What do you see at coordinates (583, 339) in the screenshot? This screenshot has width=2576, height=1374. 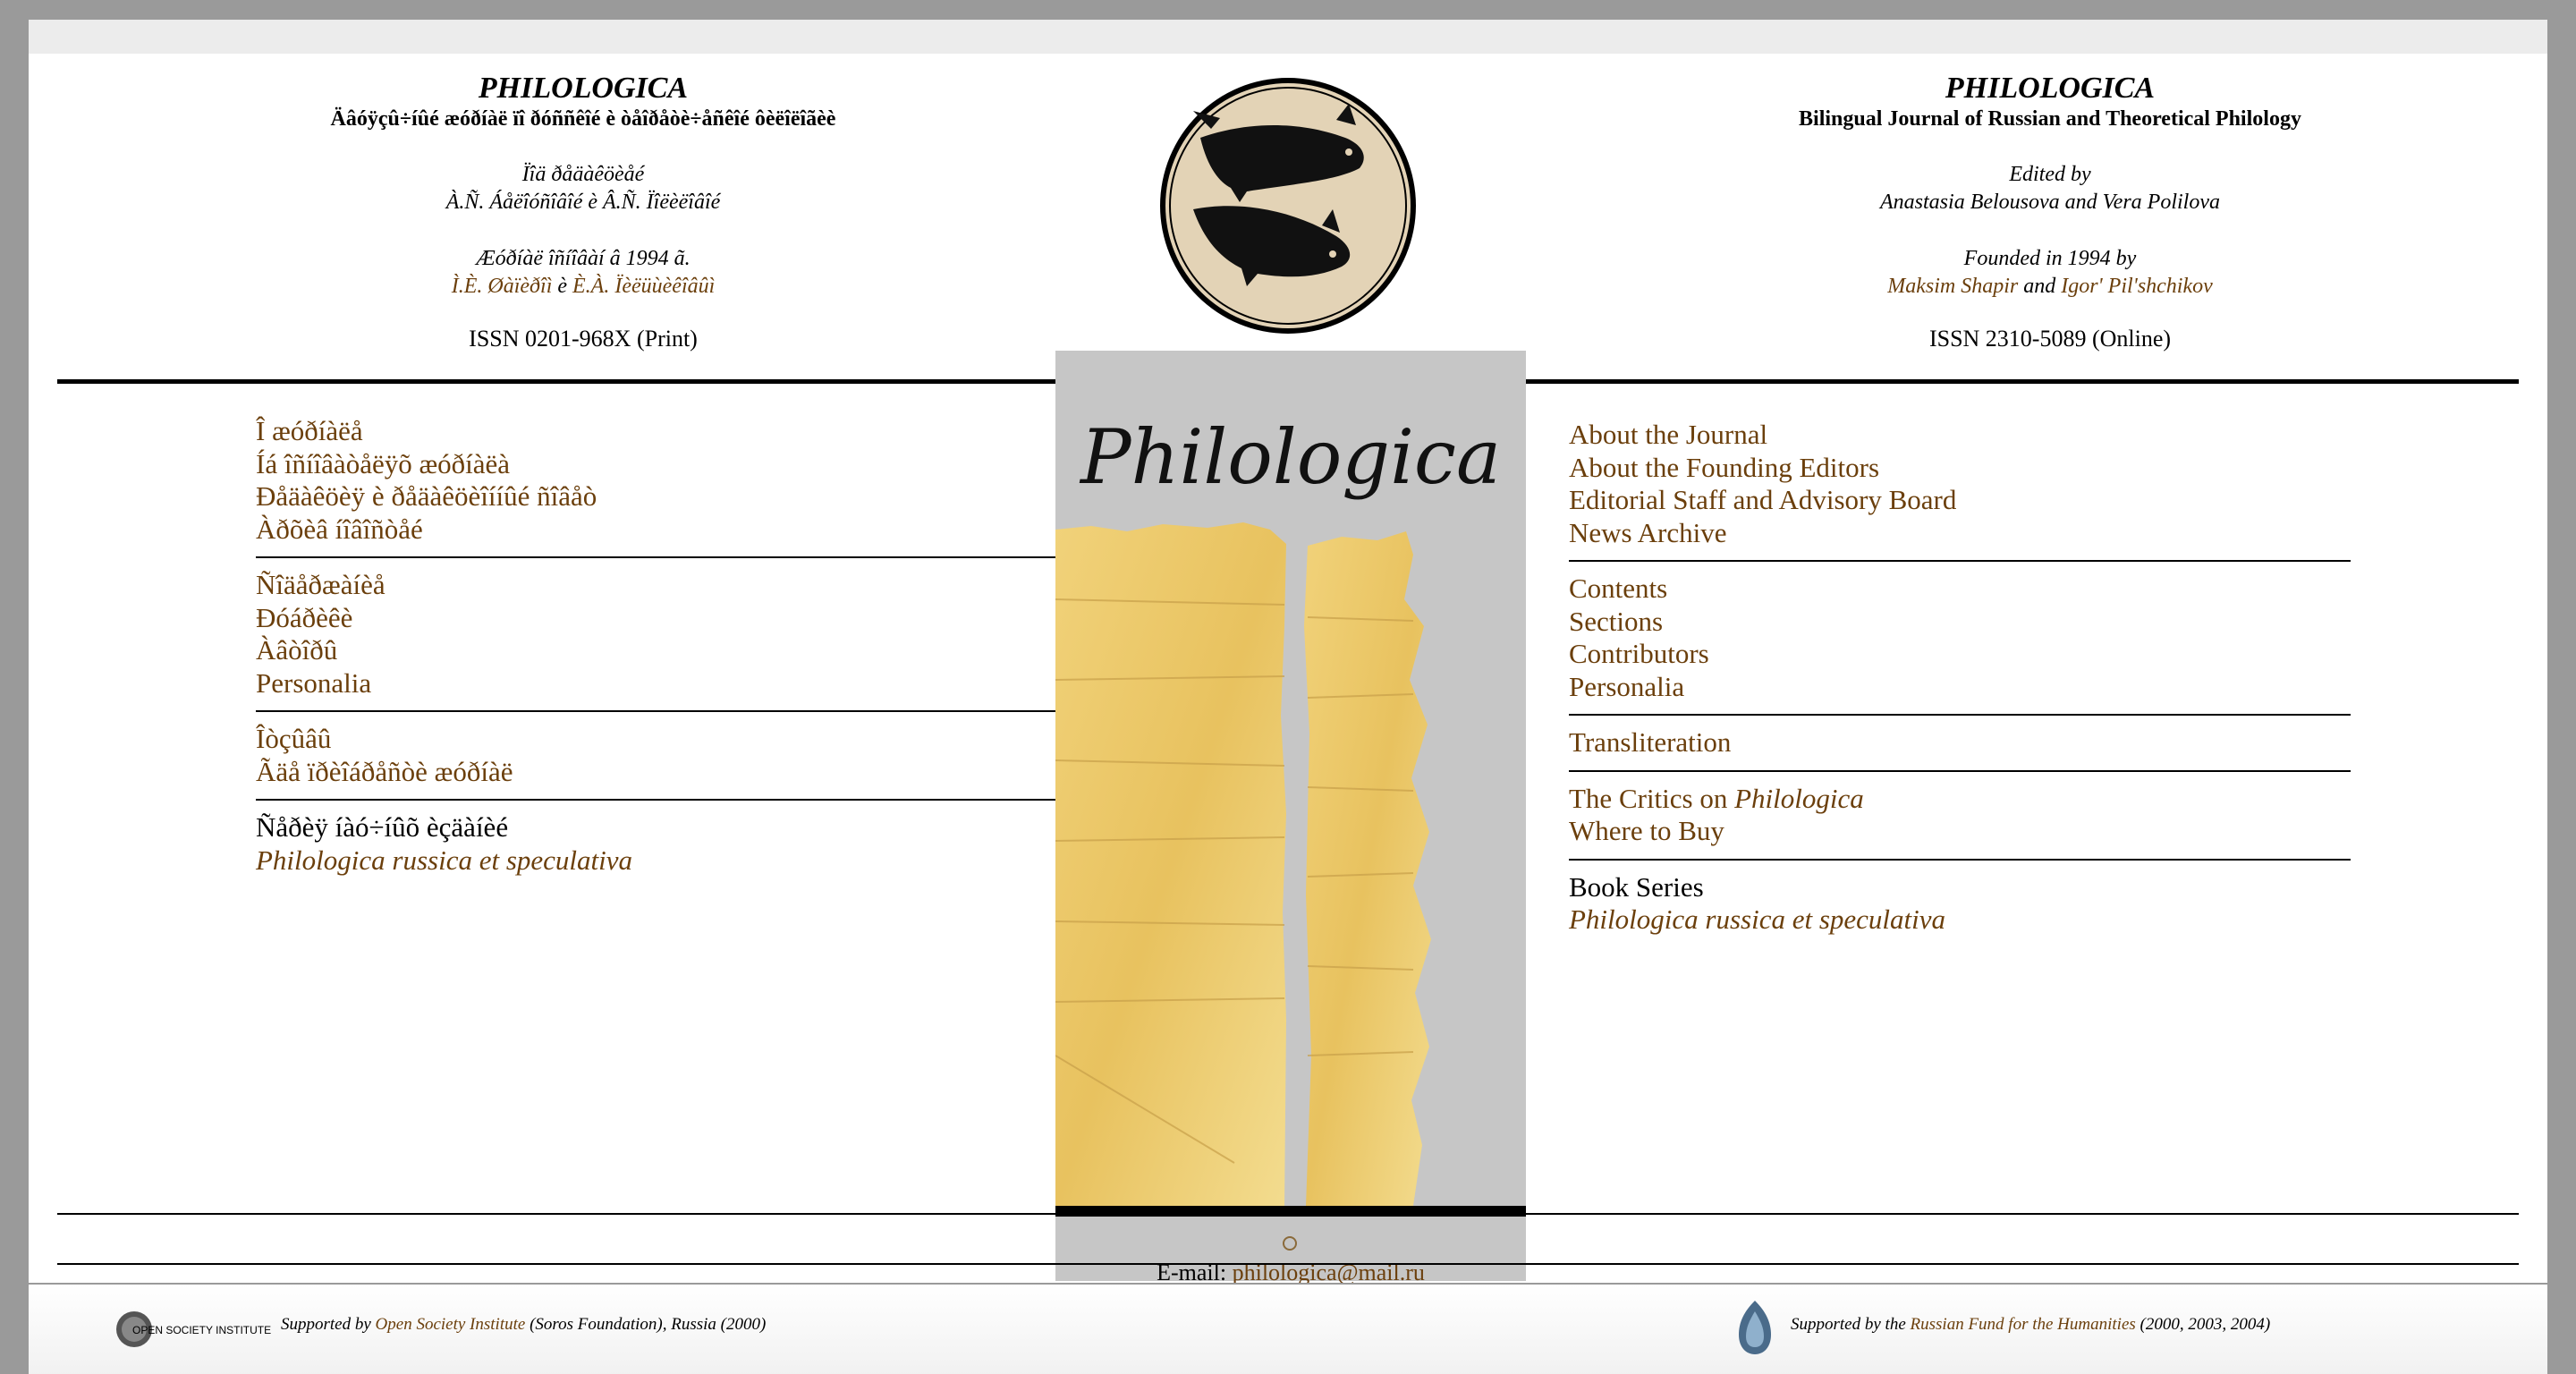 I see `left-issn: ISSN 0201-968X (Print)` at bounding box center [583, 339].